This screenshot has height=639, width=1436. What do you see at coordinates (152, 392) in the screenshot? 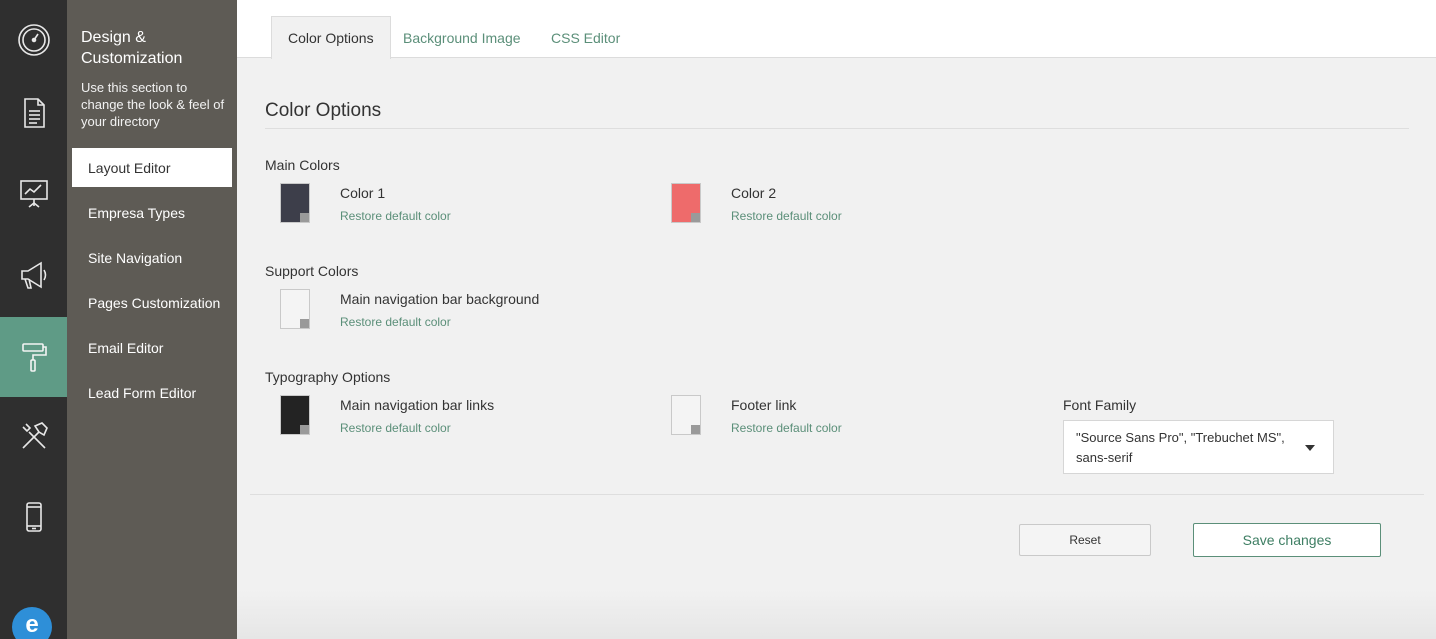
I see `sidebar-item-lead-form-editor: Lead Form Editor` at bounding box center [152, 392].